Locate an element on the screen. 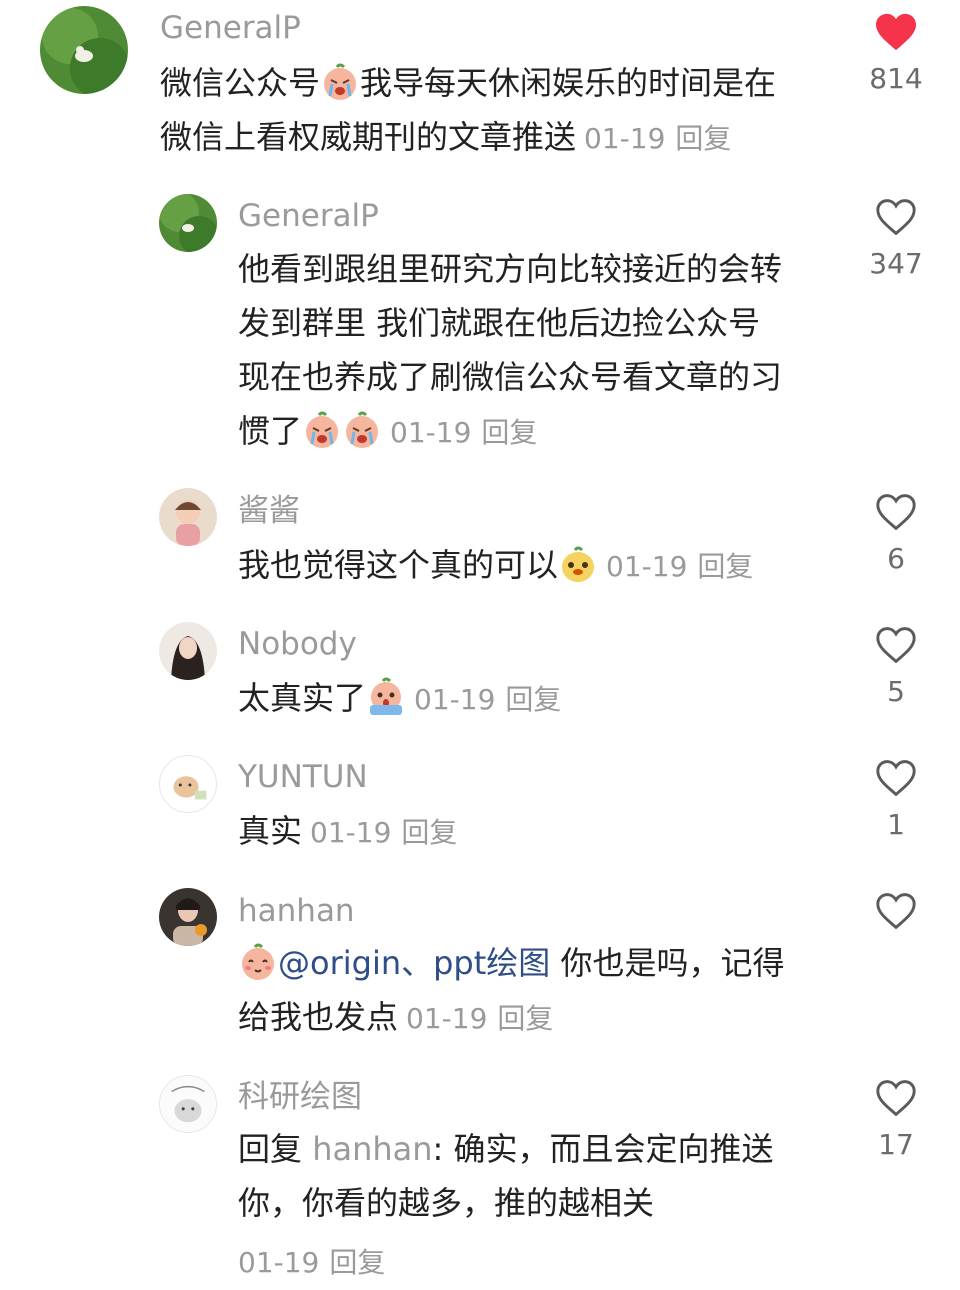 This screenshot has width=960, height=1290. like-count: 6 is located at coordinates (896, 558).